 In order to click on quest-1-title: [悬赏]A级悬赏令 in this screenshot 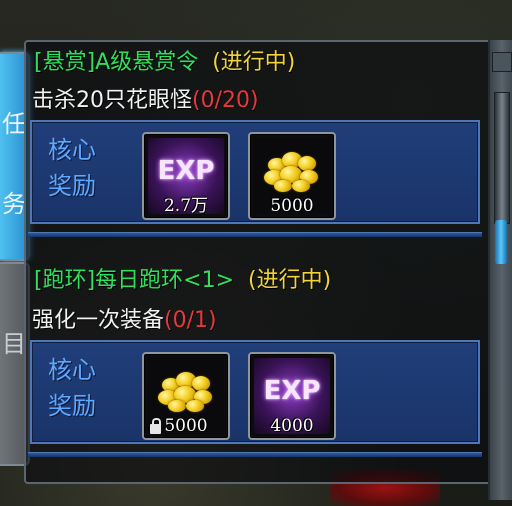, I will do `click(116, 62)`.